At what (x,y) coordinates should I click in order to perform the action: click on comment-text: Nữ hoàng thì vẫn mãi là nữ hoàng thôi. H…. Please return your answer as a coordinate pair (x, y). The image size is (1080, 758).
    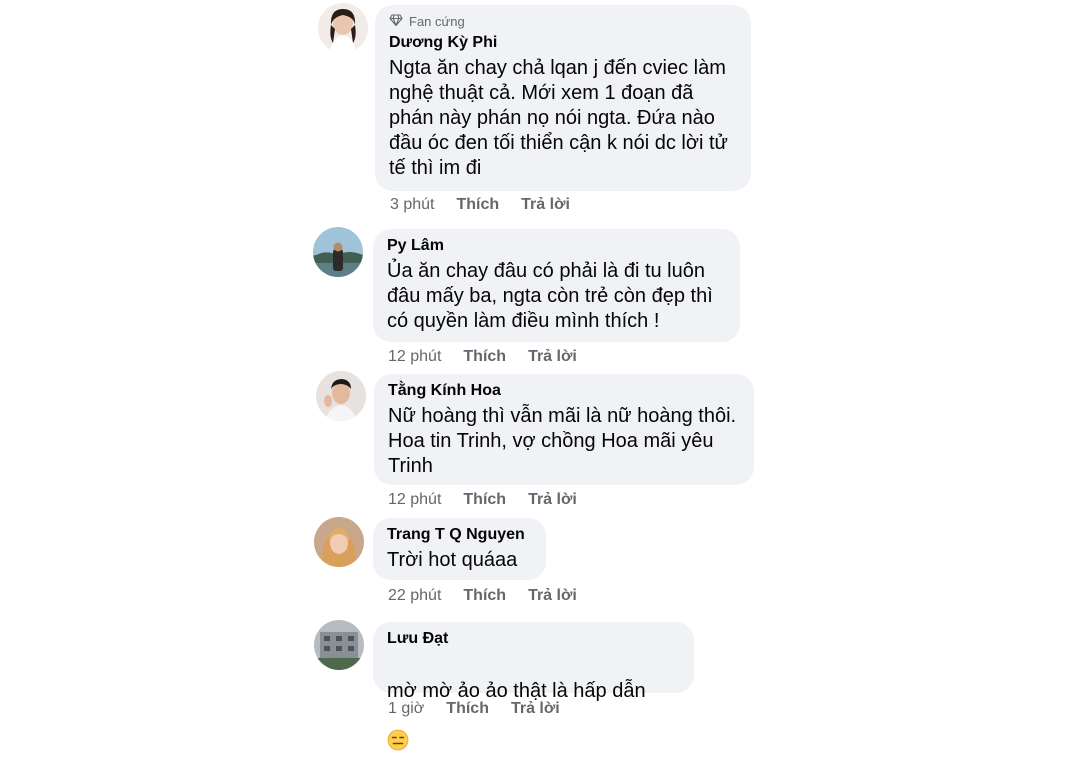
    Looking at the image, I should click on (562, 441).